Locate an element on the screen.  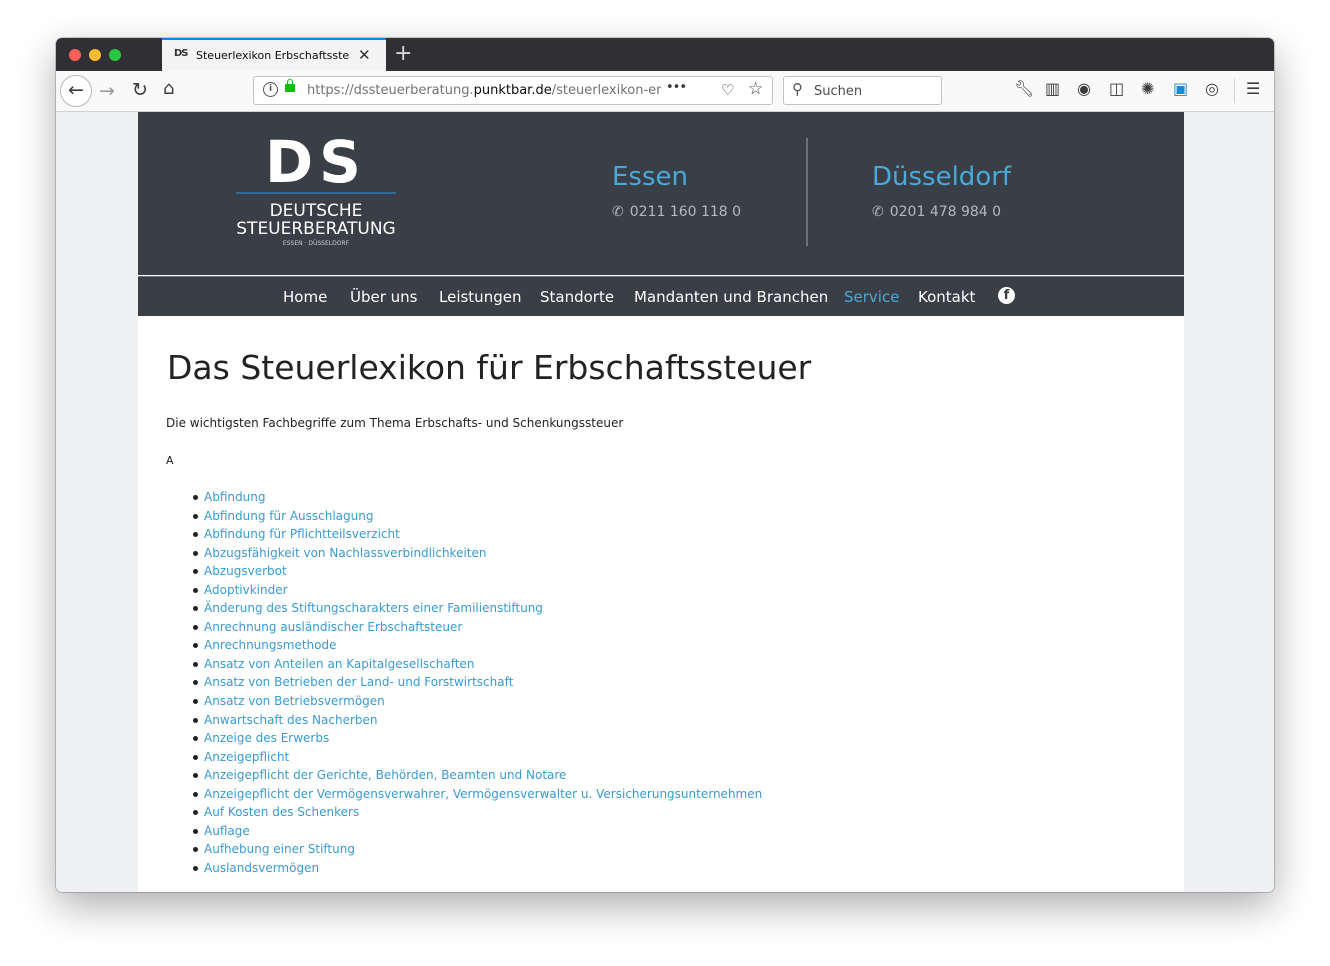
term-link: Anzeige des Erwerbs is located at coordinates (266, 738).